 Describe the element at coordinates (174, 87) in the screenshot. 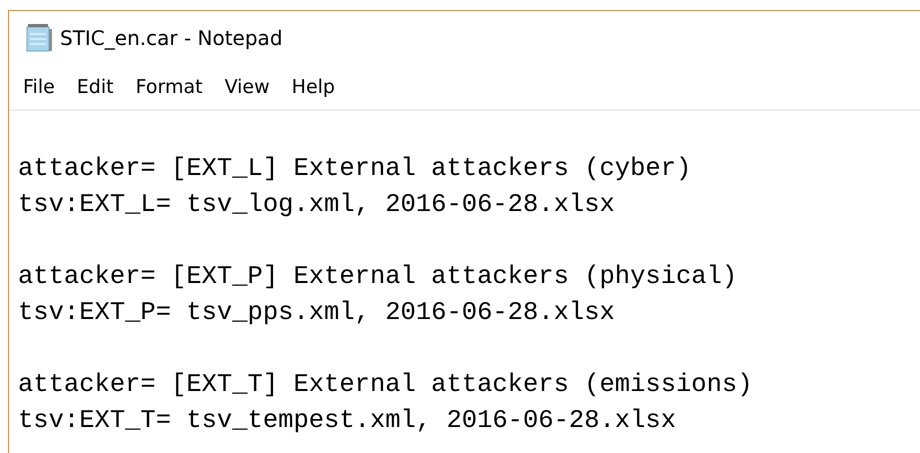

I see `menu-item: Format` at that location.